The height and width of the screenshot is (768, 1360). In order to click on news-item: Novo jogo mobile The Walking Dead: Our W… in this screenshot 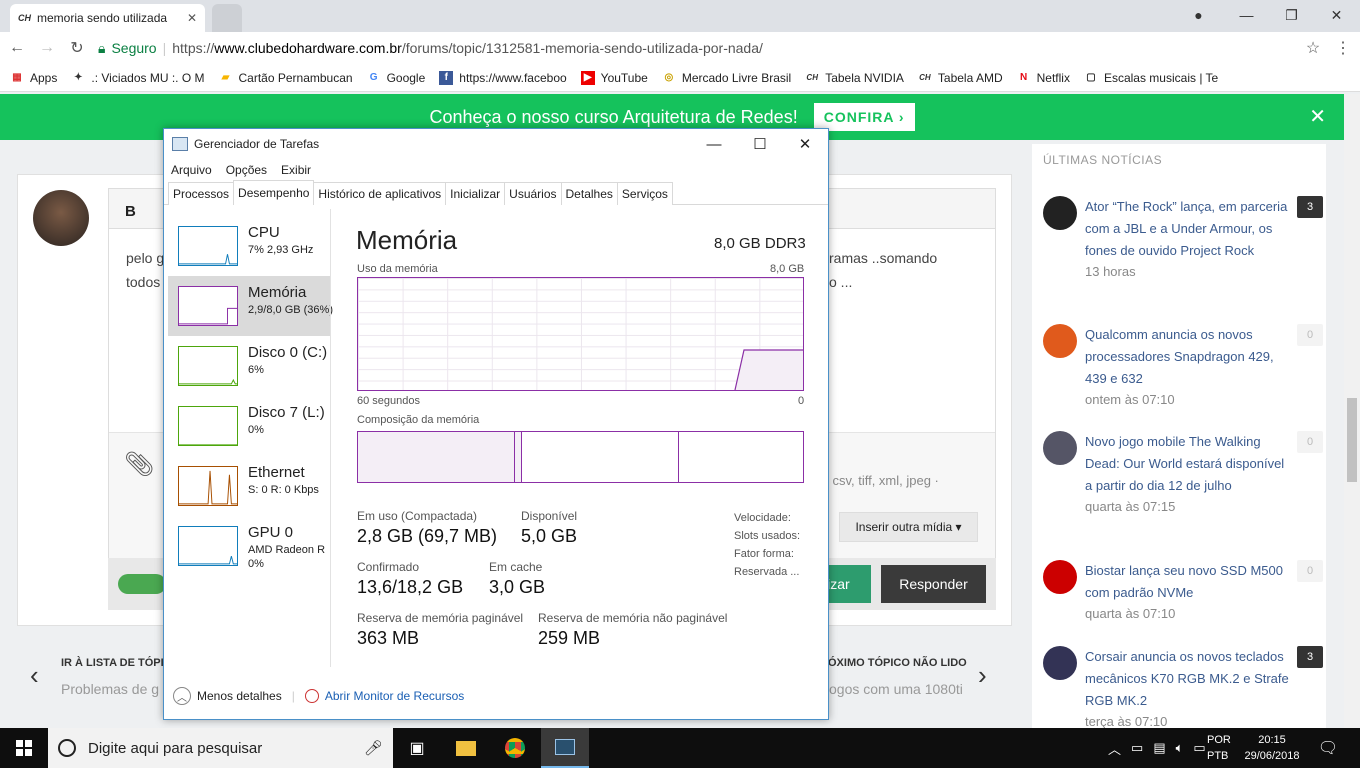, I will do `click(1183, 474)`.